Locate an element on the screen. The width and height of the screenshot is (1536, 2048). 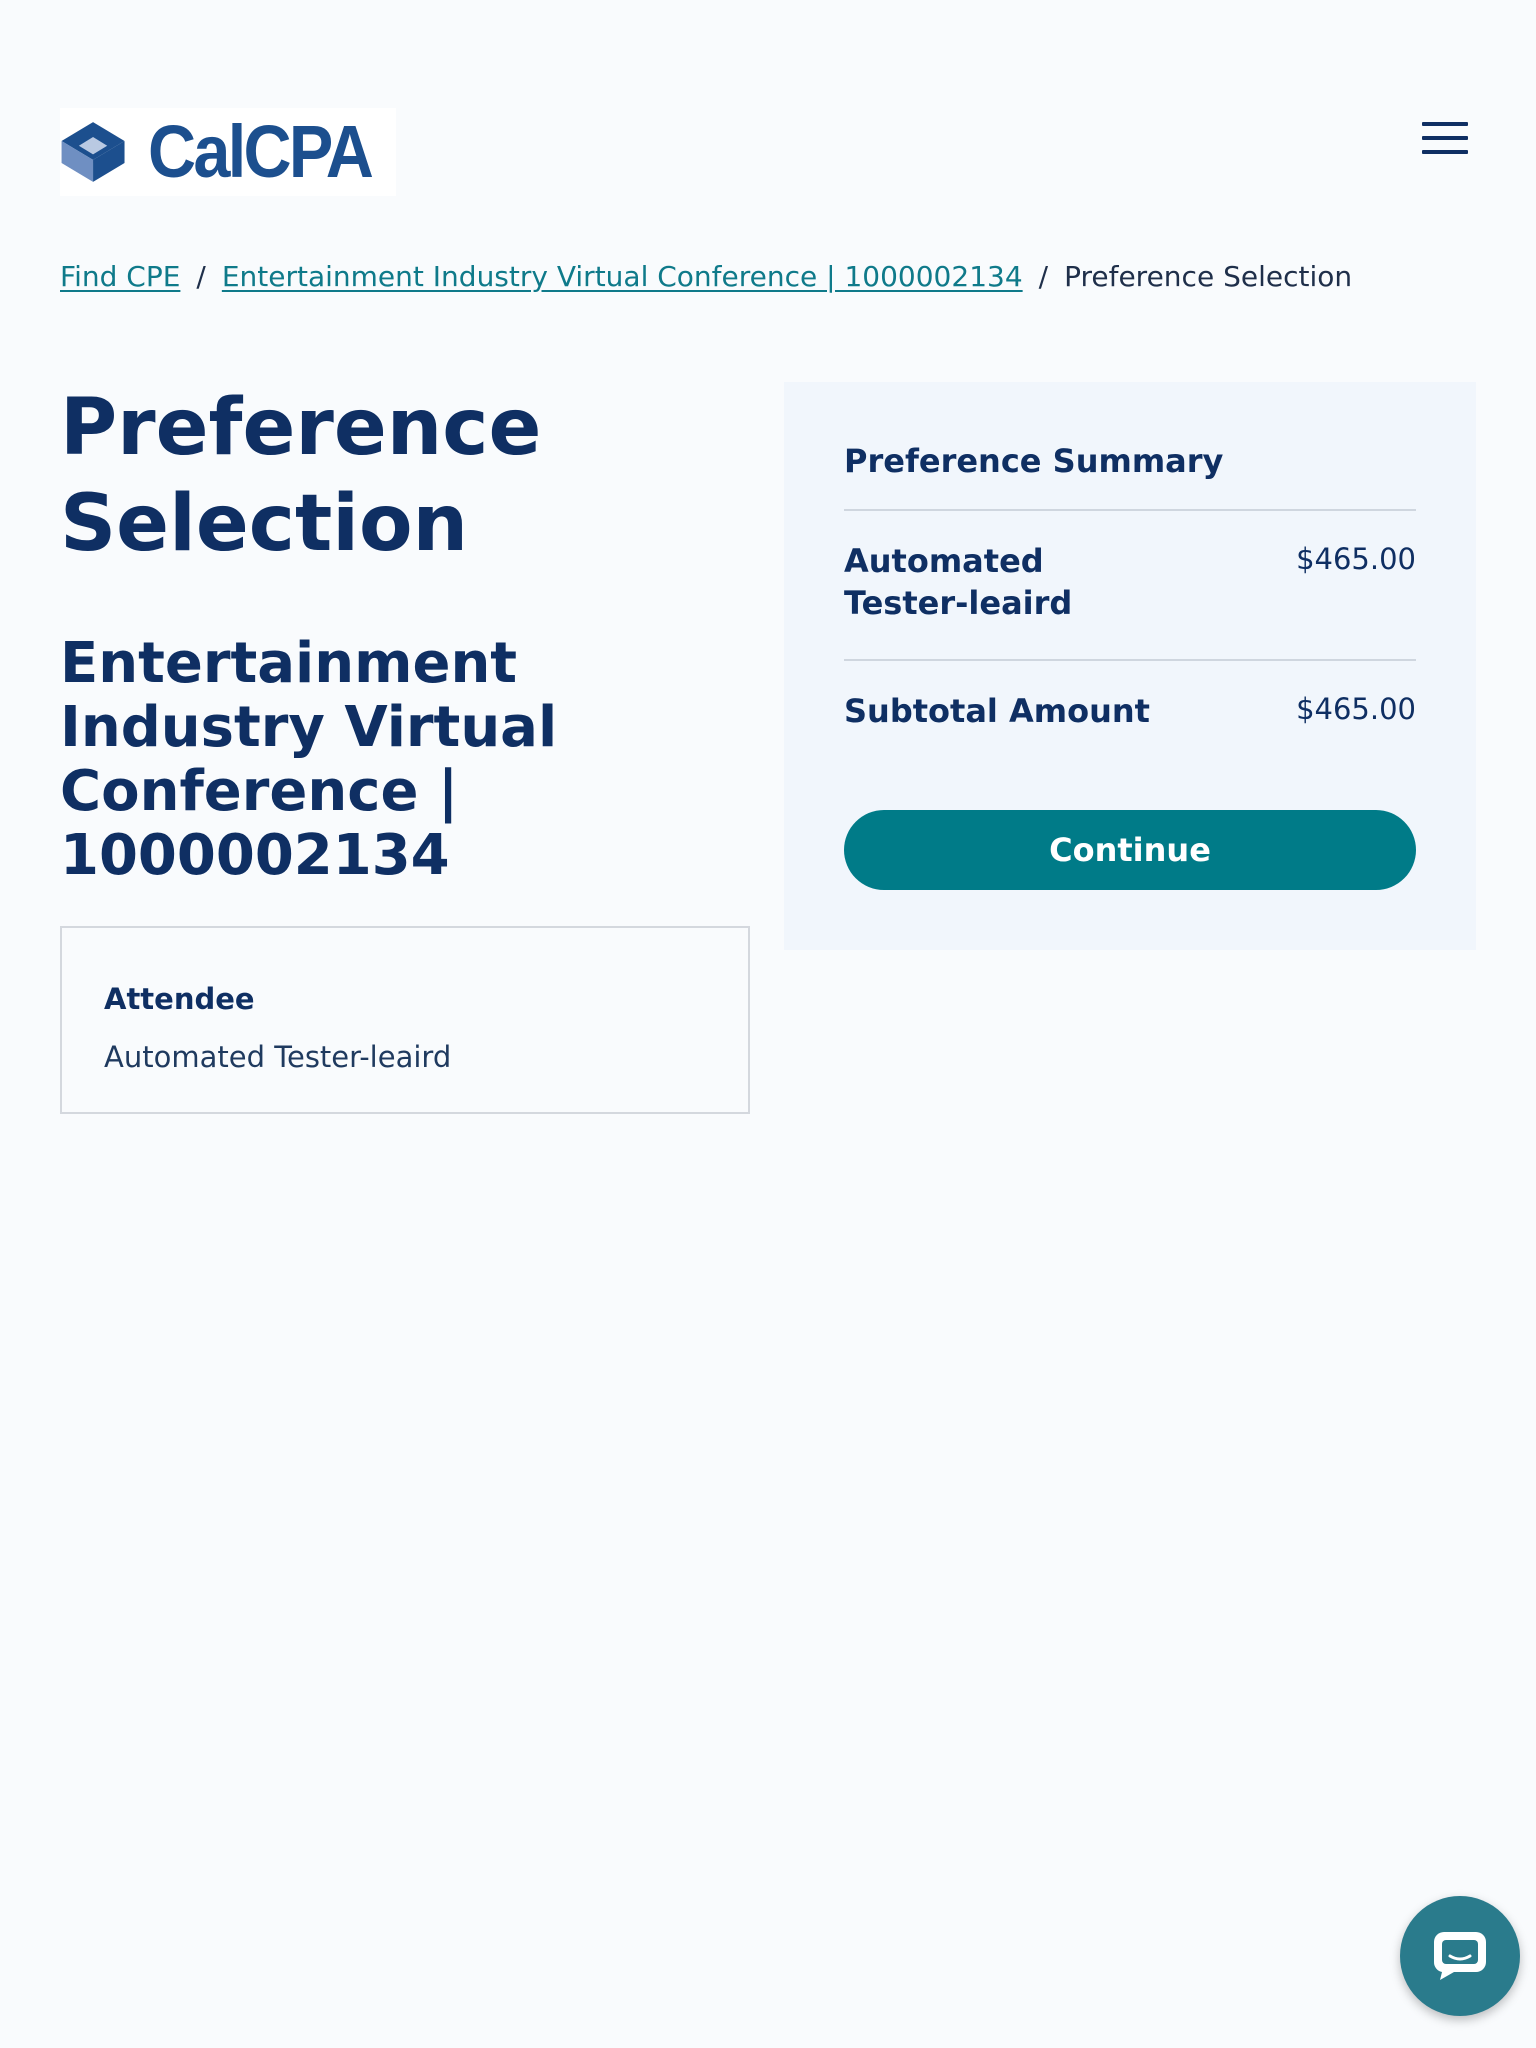
summary-heading: Preference Summary is located at coordinates (1034, 461).